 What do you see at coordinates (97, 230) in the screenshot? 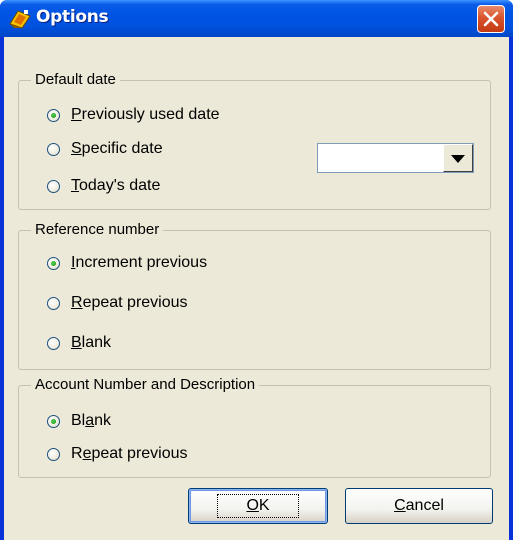
I see `group-label: Reference number` at bounding box center [97, 230].